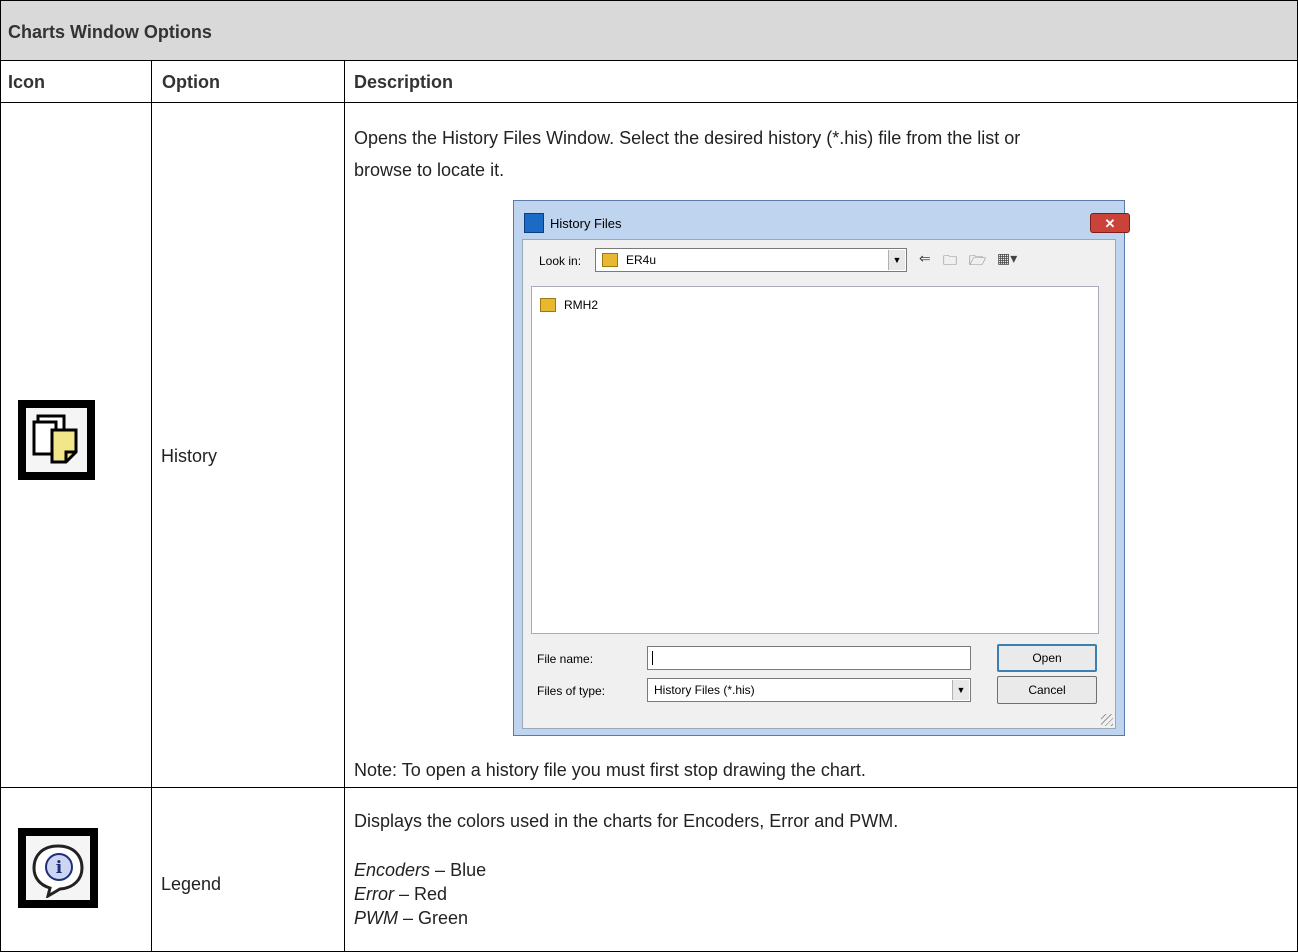  I want to click on option-legend: Legend, so click(191, 884).